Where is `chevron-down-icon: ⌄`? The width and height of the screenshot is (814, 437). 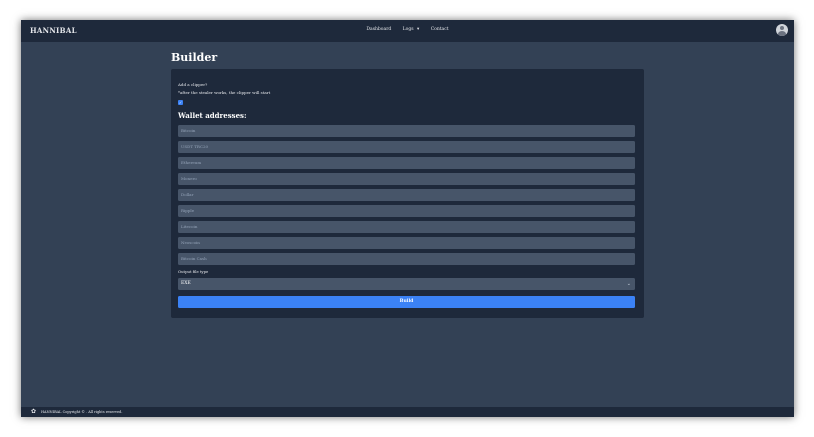 chevron-down-icon: ⌄ is located at coordinates (628, 284).